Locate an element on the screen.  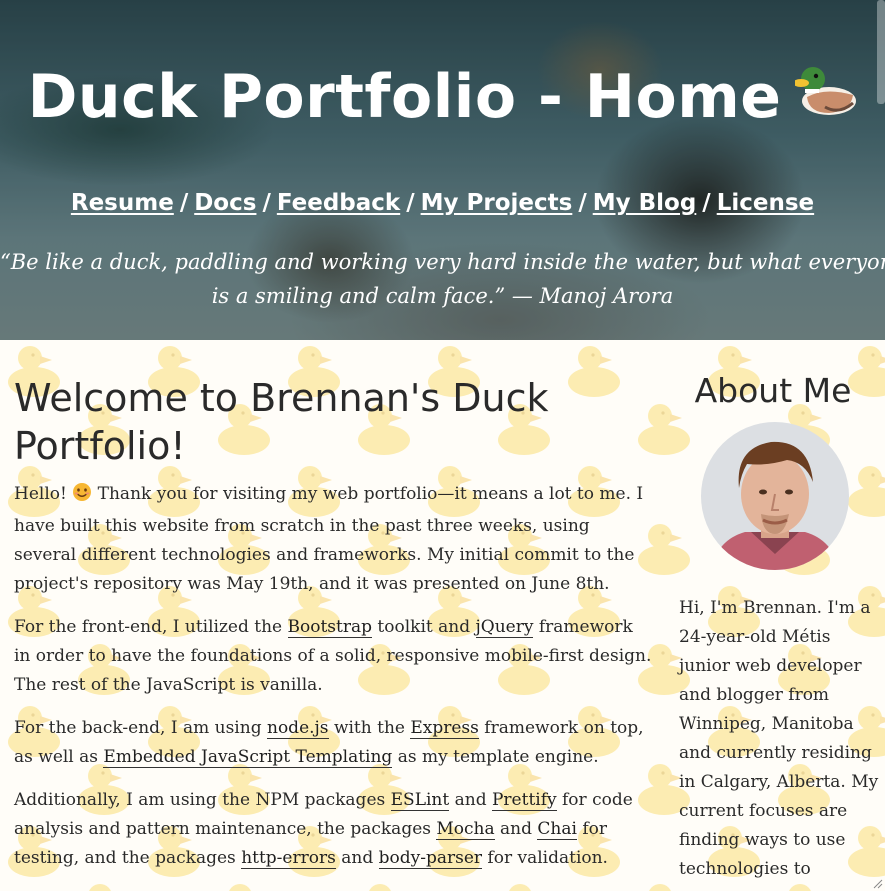
nav-link-resume: Resume is located at coordinates (122, 203).